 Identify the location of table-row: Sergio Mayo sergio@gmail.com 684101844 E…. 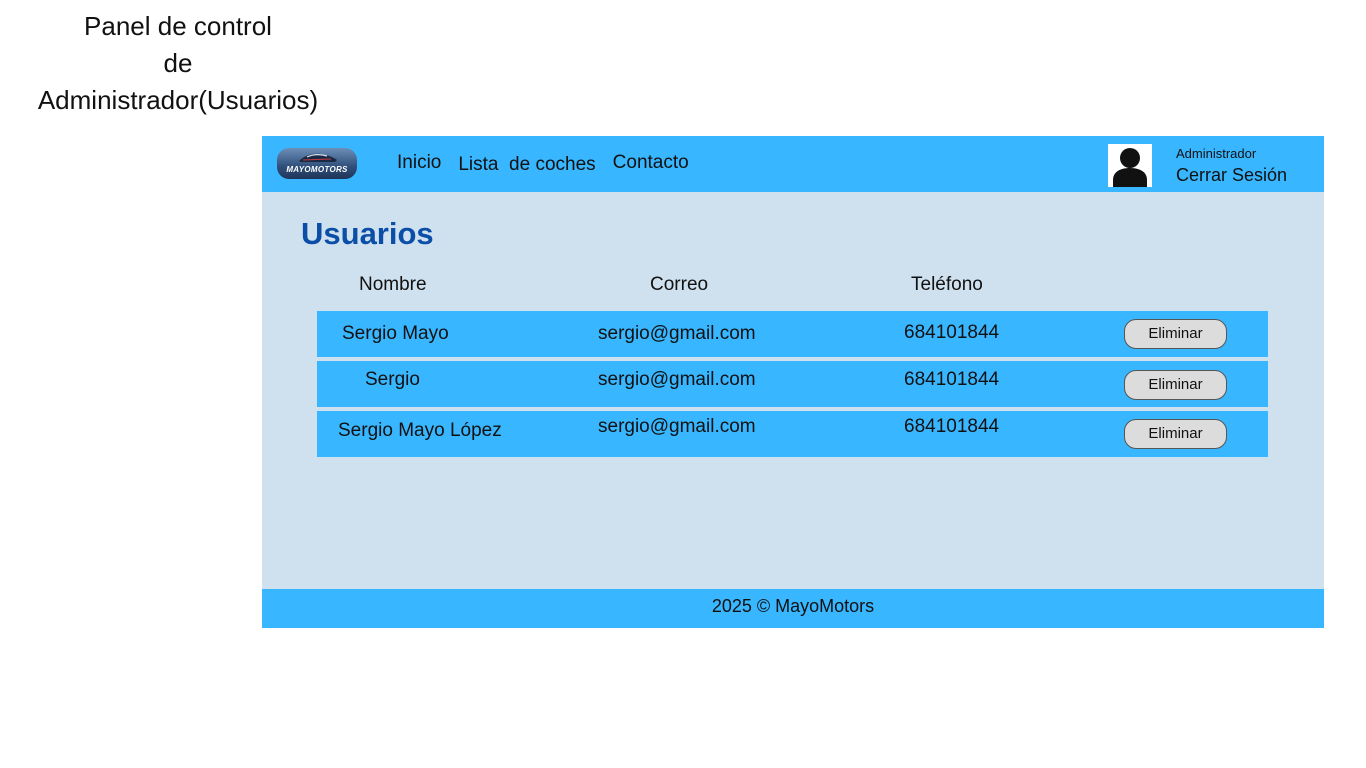
(792, 334).